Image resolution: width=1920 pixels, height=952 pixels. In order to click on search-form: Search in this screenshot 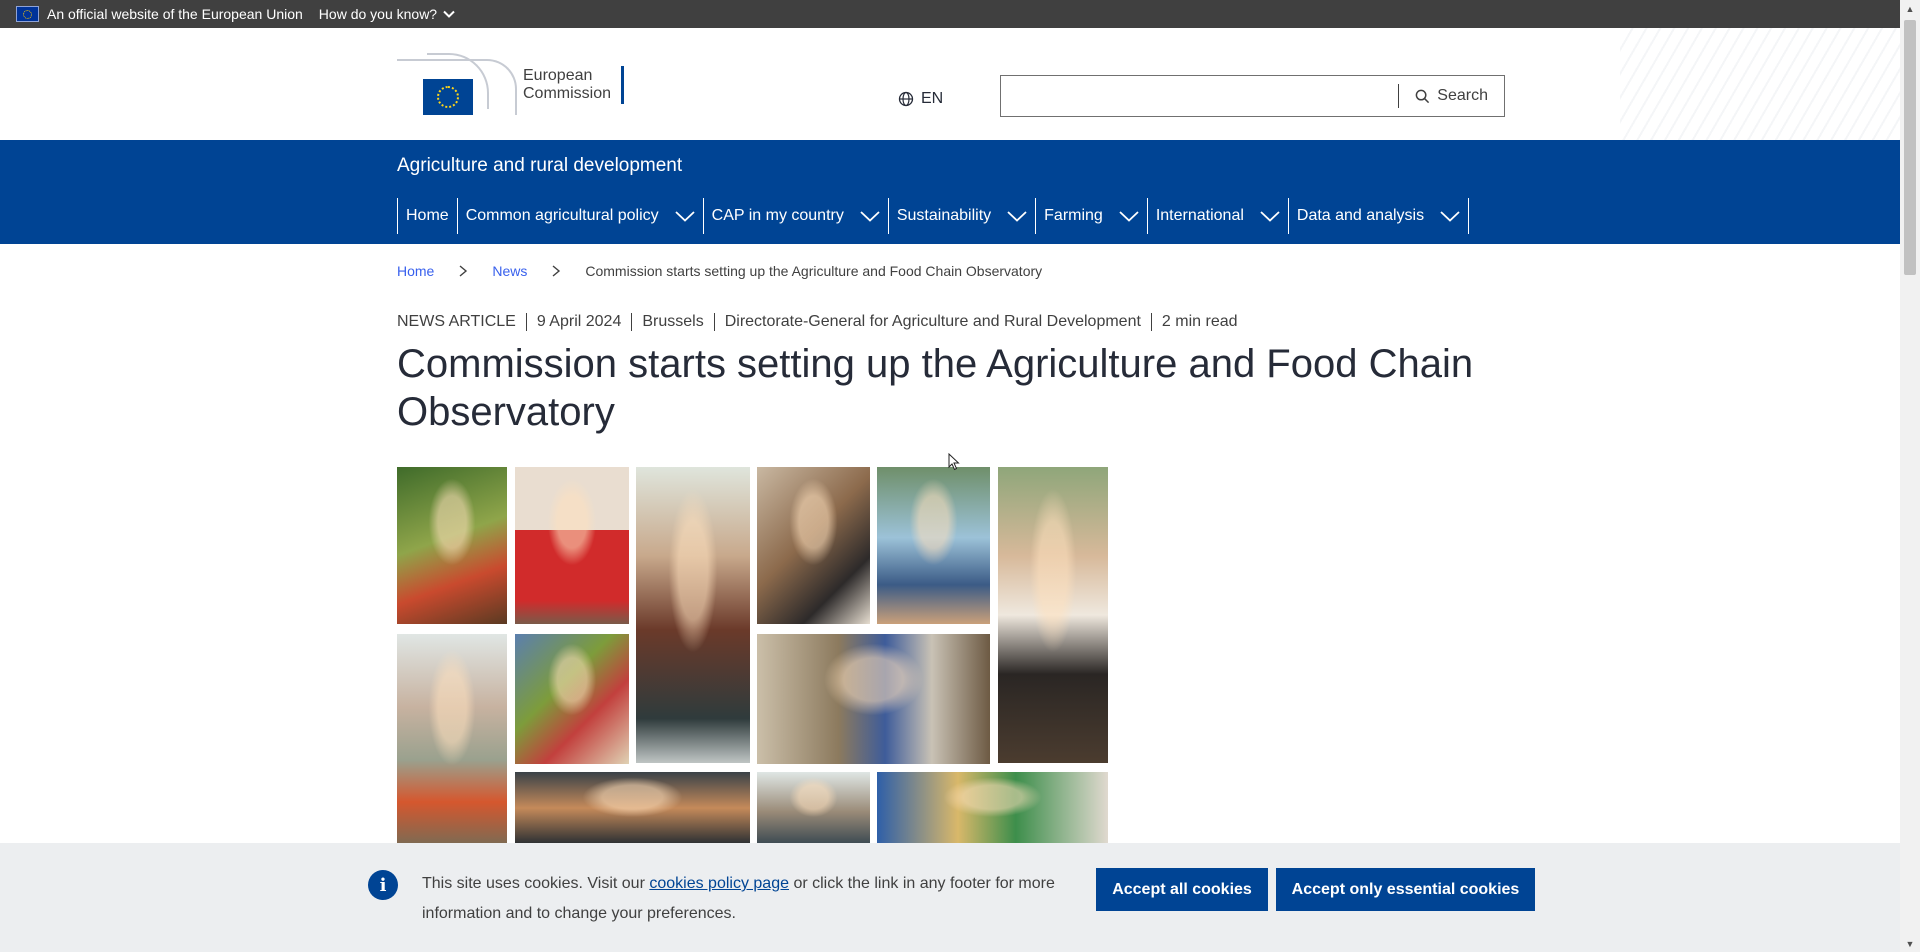, I will do `click(1252, 96)`.